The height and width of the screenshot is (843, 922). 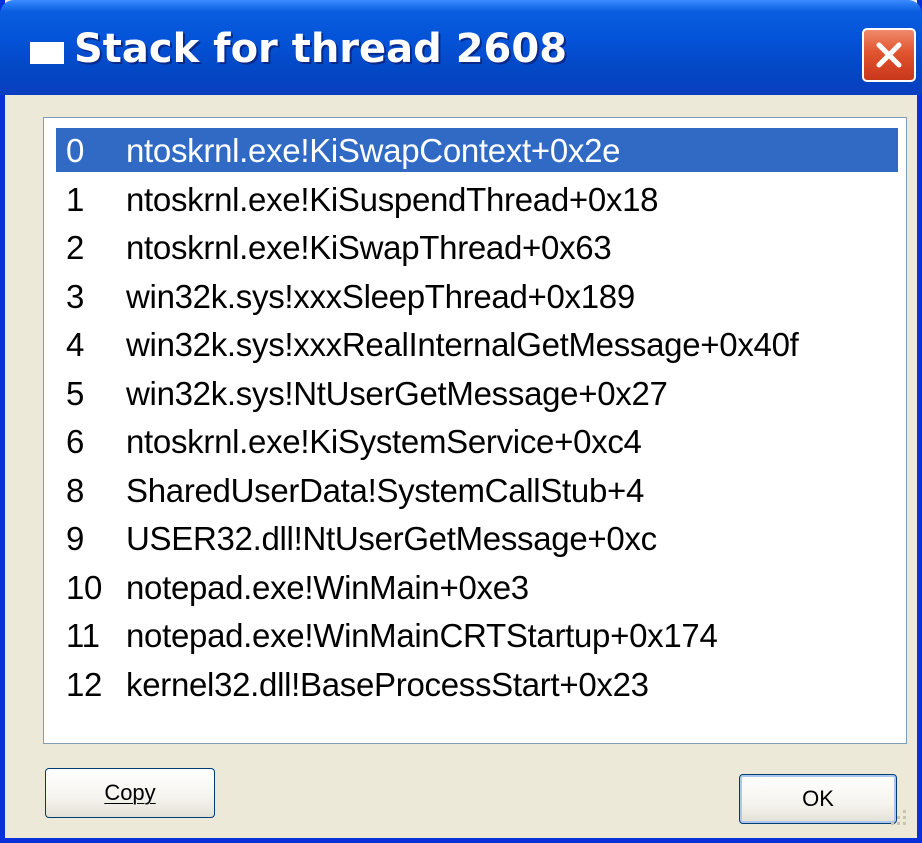 What do you see at coordinates (380, 296) in the screenshot?
I see `frame-function: win32k.sys!xxxSleepThread+0x189` at bounding box center [380, 296].